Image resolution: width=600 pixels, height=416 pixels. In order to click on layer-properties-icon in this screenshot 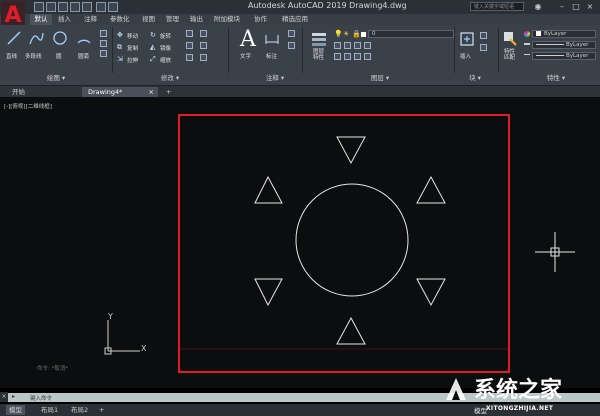, I will do `click(319, 39)`.